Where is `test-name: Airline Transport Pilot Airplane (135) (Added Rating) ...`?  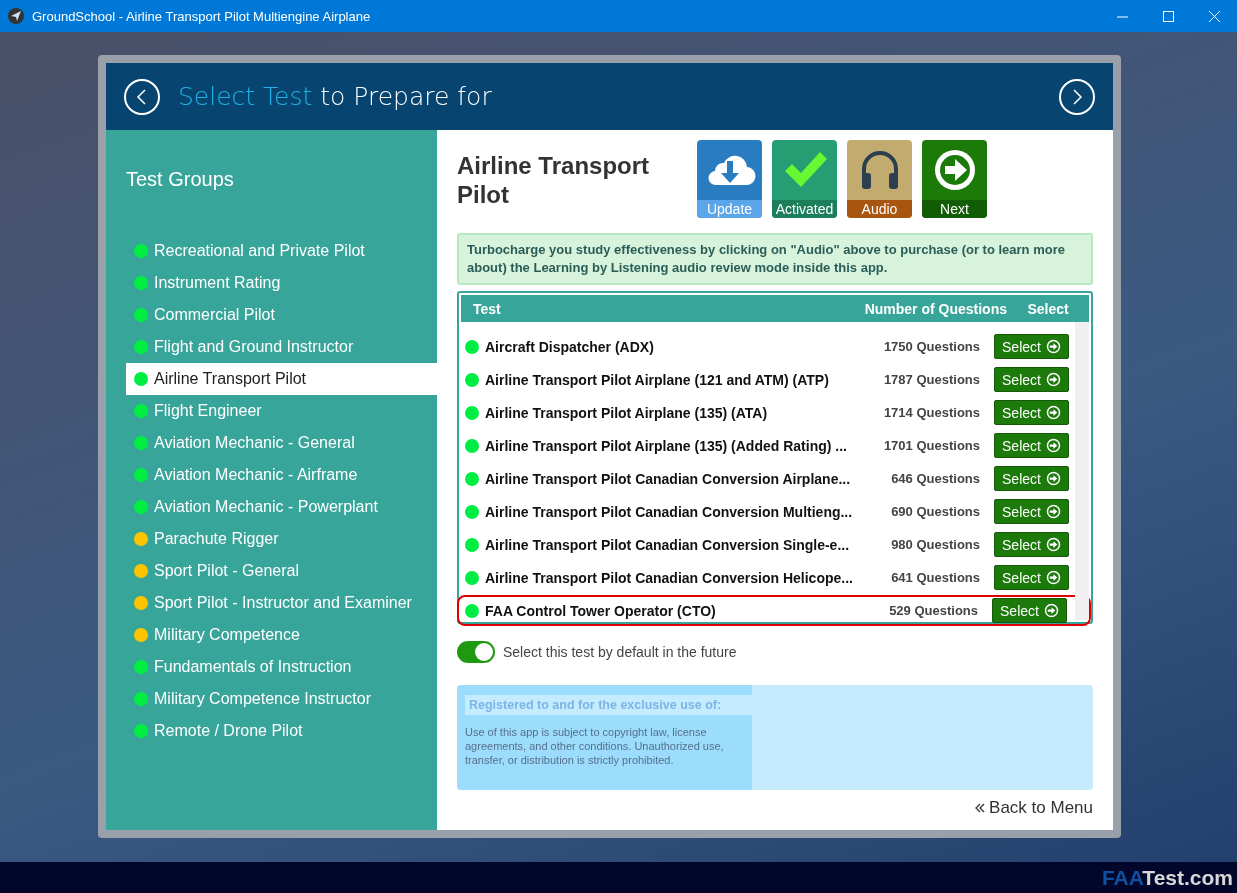
test-name: Airline Transport Pilot Airplane (135) (Added Rating) ... is located at coordinates (666, 445).